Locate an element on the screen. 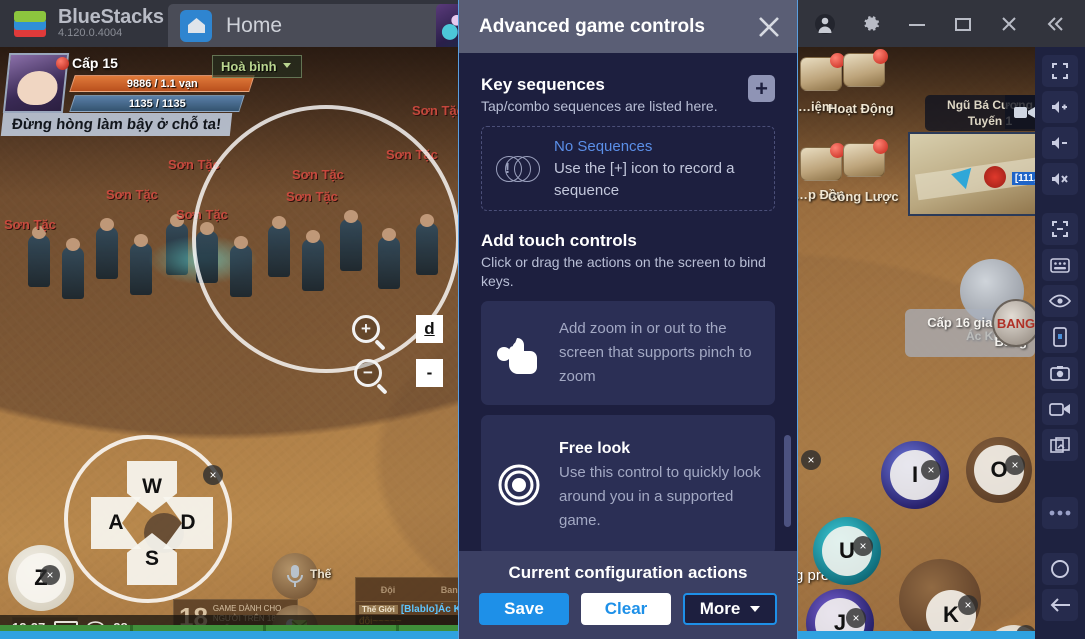 The image size is (1085, 639). free-look-eye-icon is located at coordinates (519, 485).